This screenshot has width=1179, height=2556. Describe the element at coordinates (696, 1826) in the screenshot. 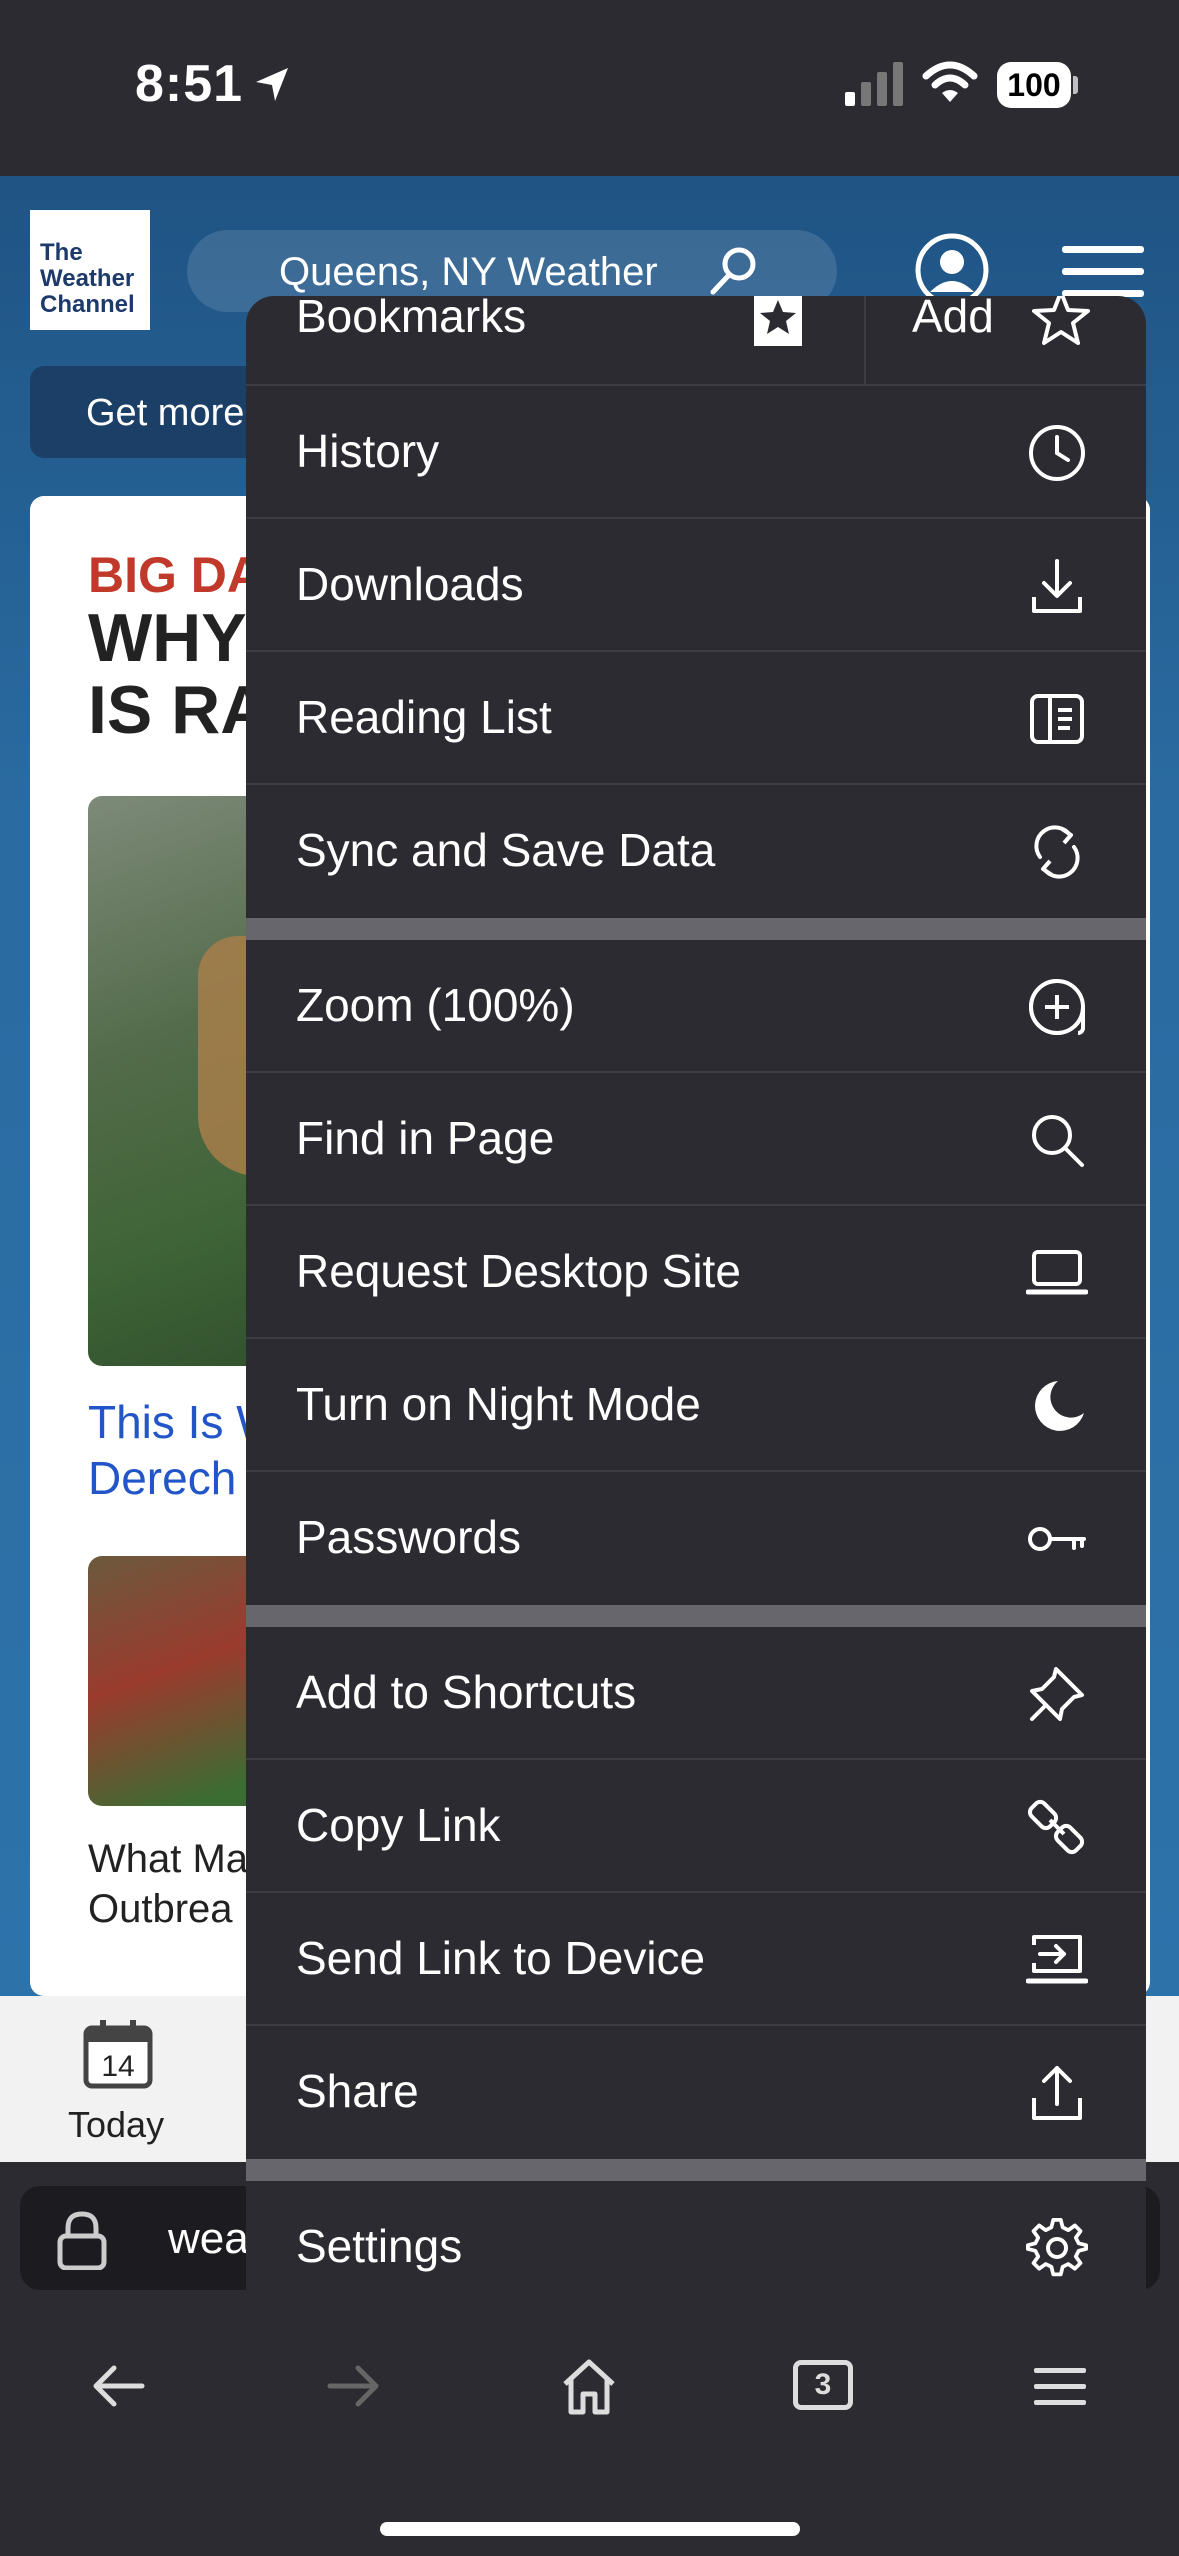

I see `menu-item-copy-link: Copy Link` at that location.